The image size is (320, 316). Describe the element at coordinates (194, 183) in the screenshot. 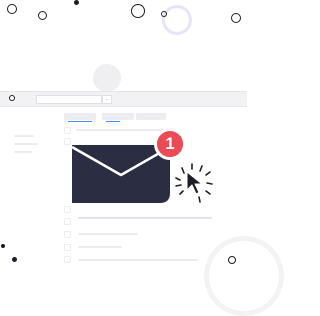

I see `pointer-cursor-icon` at that location.